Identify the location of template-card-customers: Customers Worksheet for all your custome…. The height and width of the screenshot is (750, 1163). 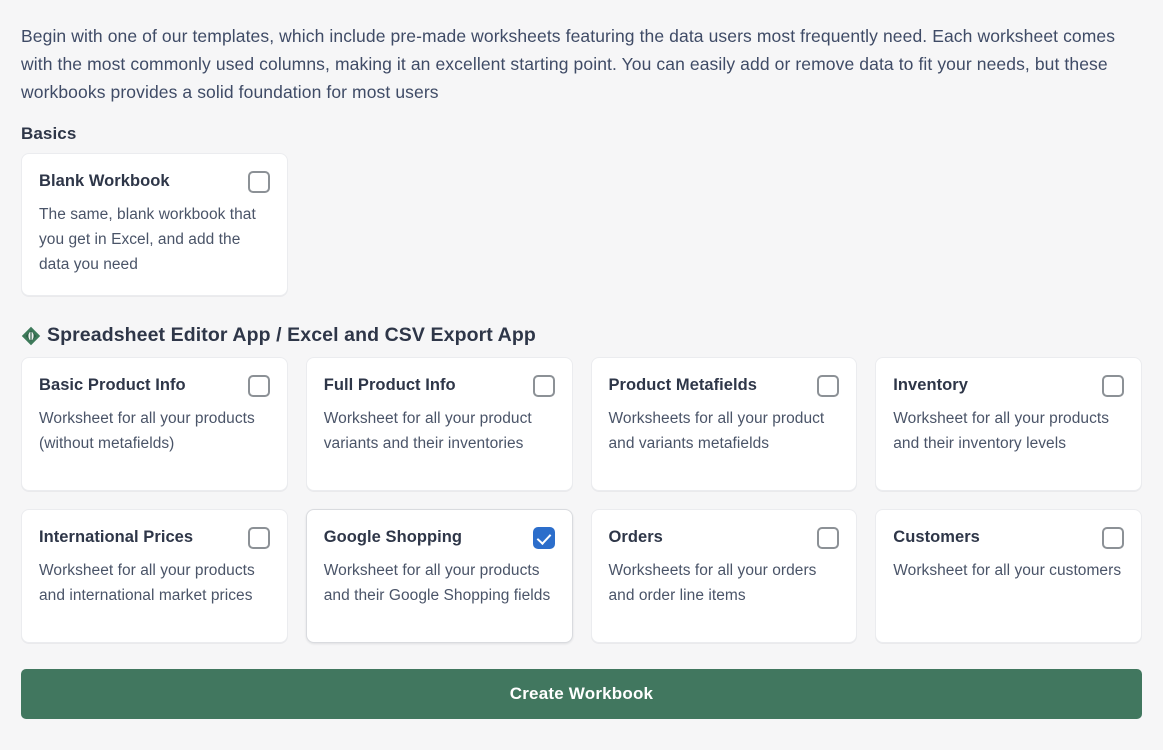
(1008, 576).